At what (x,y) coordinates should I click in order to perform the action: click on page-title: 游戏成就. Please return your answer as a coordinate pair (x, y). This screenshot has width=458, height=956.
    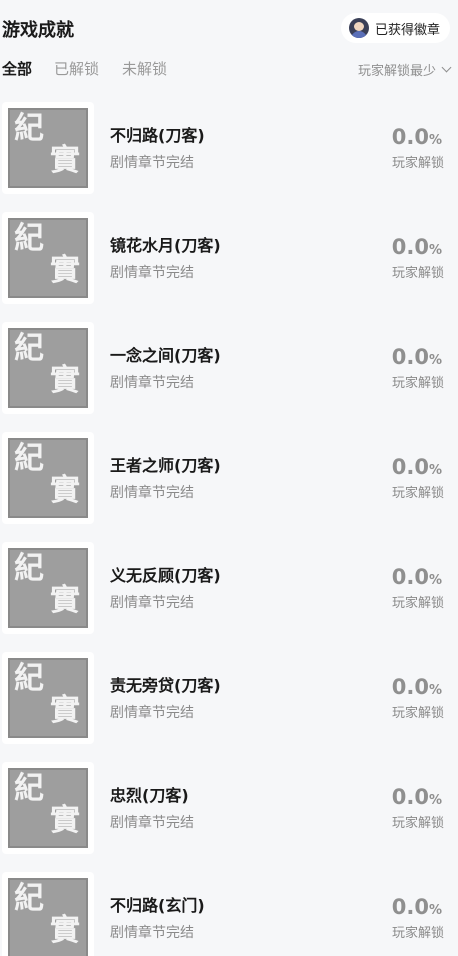
    Looking at the image, I should click on (38, 30).